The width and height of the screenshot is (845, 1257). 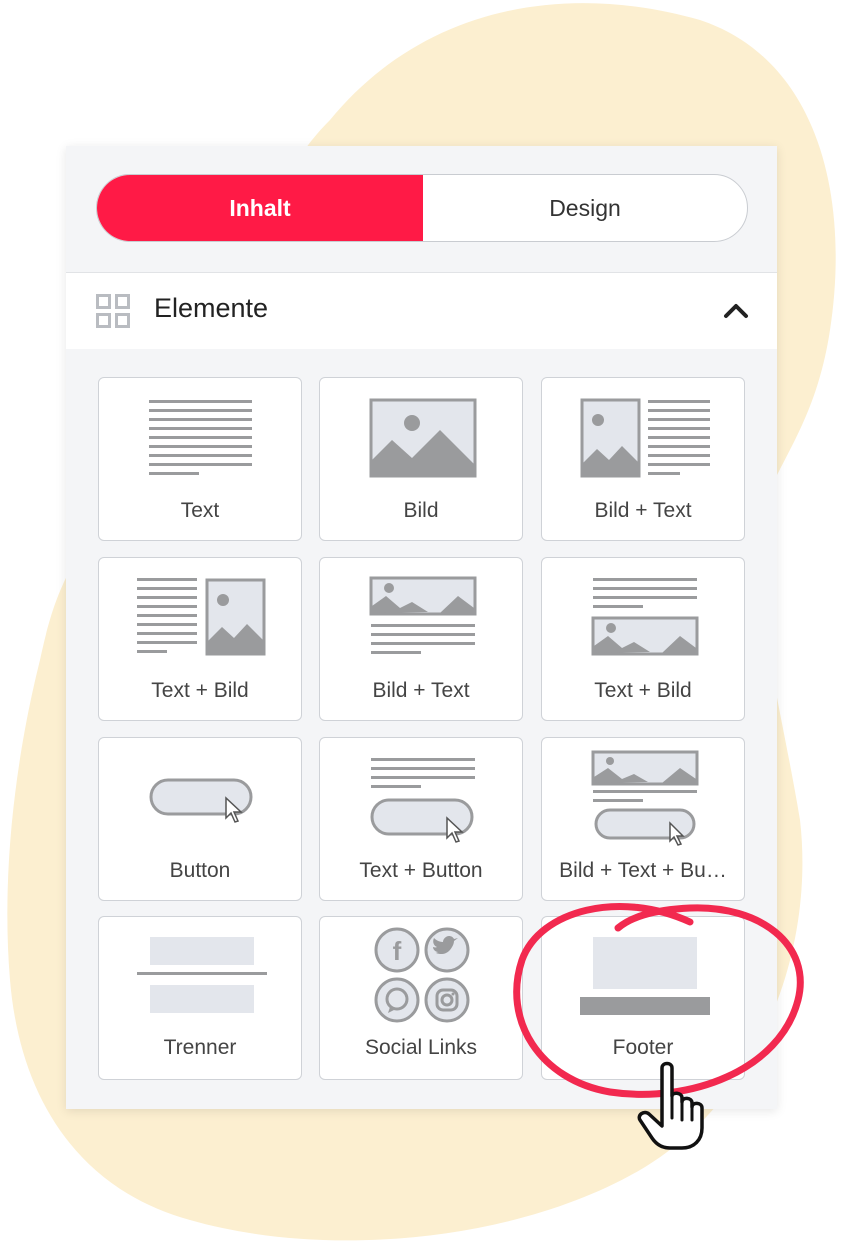 I want to click on image-text-button-icon, so click(x=645, y=798).